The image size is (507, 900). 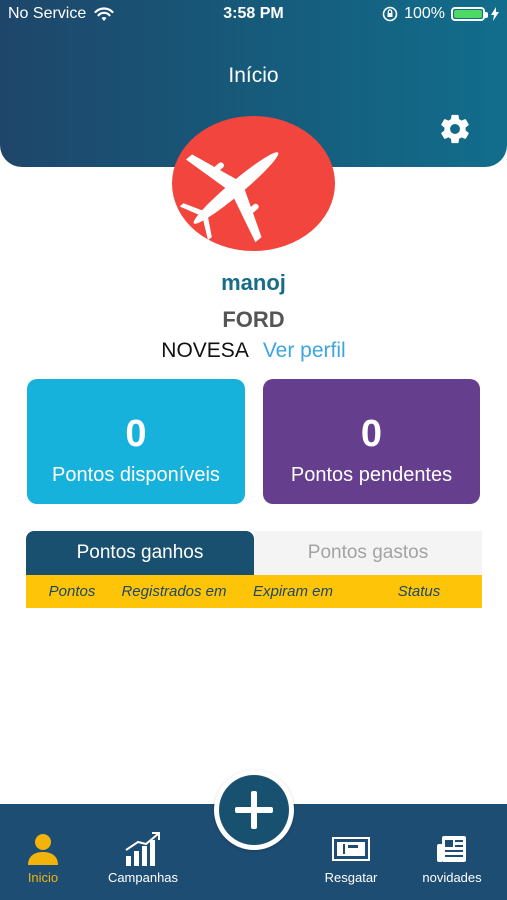 What do you see at coordinates (43, 849) in the screenshot?
I see `user-icon` at bounding box center [43, 849].